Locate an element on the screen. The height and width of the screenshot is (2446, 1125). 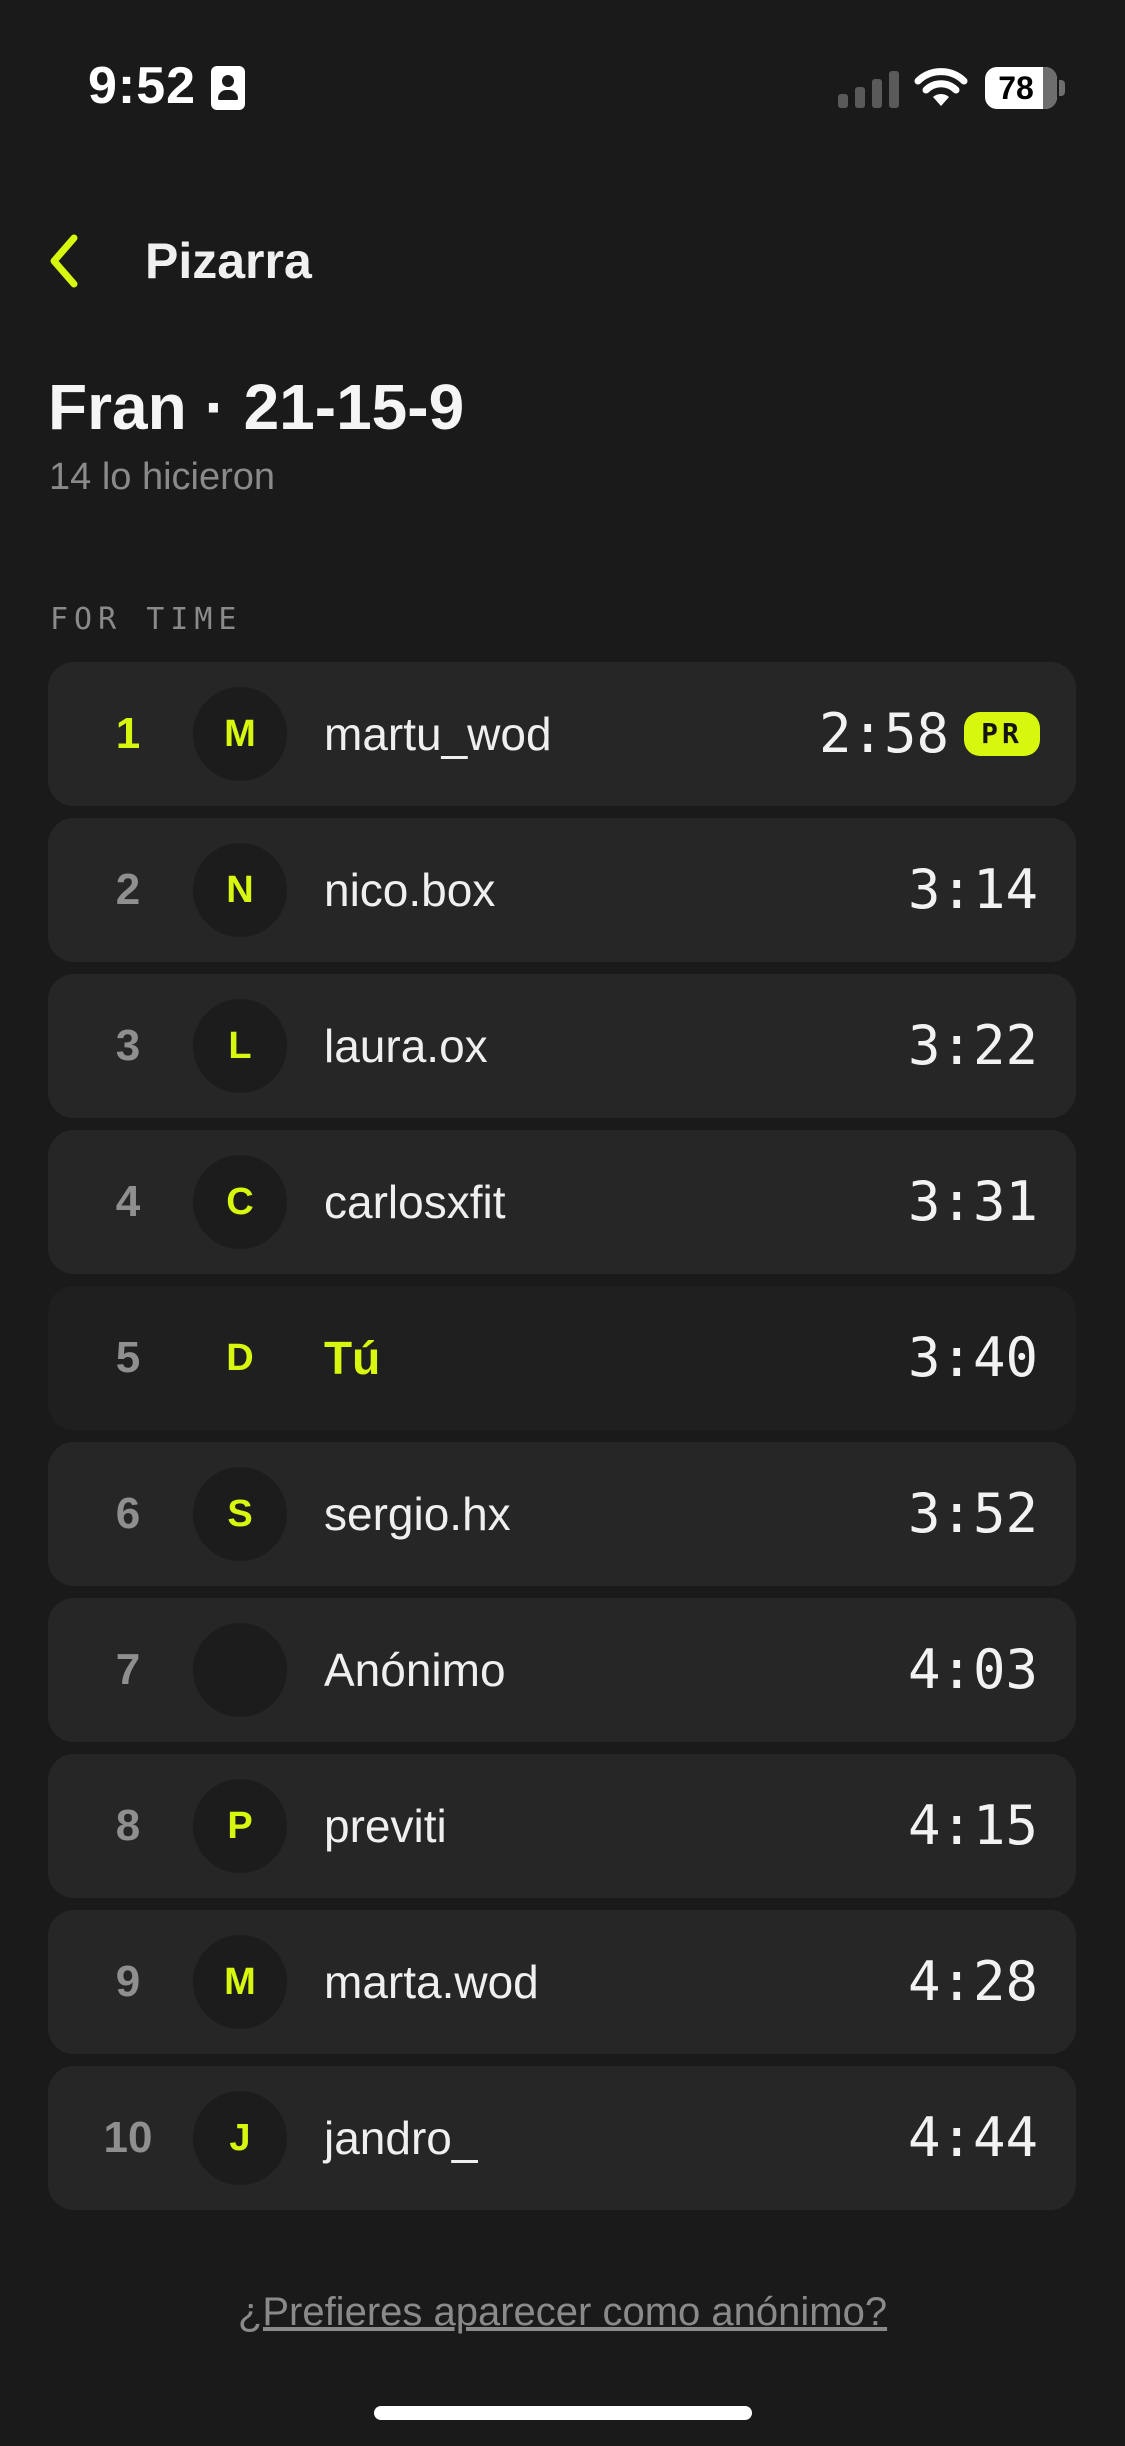
result-time: 3:31 is located at coordinates (972, 1201).